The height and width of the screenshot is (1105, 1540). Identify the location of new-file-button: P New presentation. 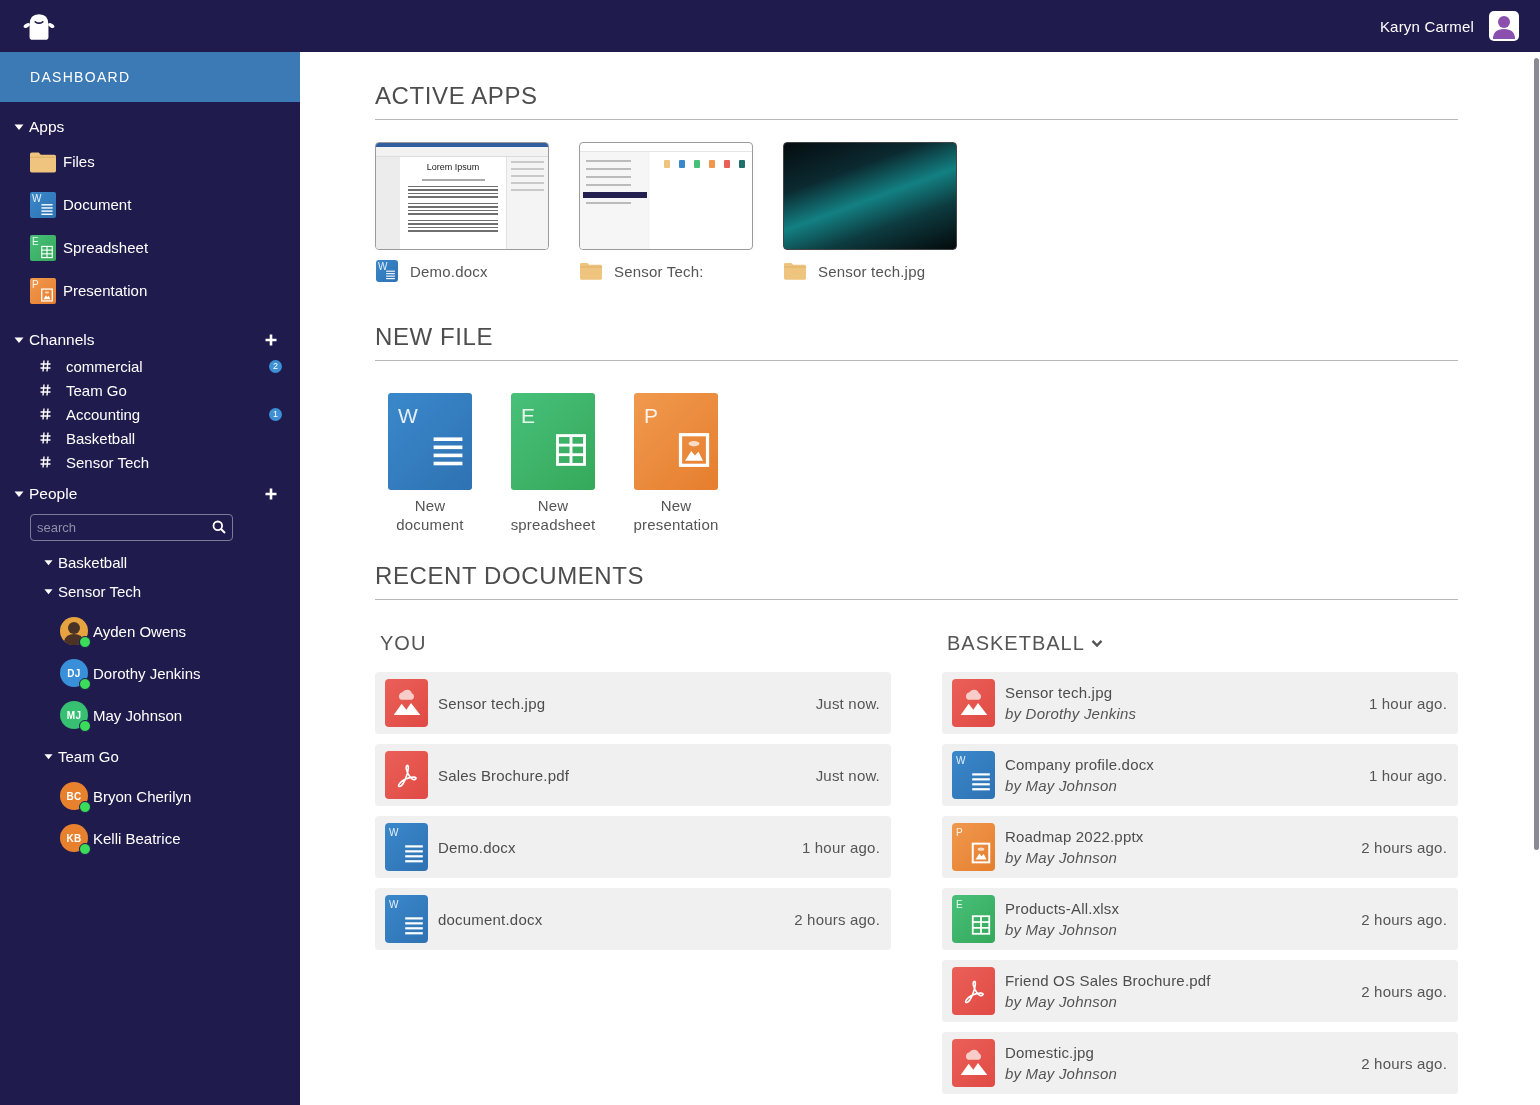
(676, 463).